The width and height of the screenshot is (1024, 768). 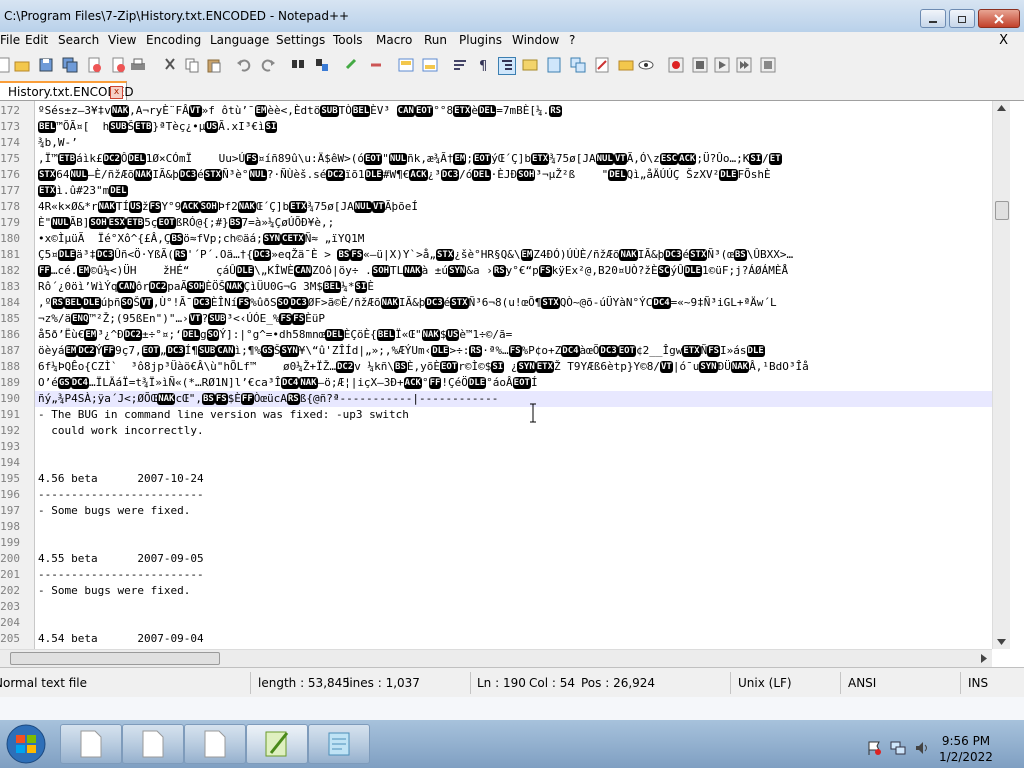 I want to click on system-clock: 9:56 PM 1/2/2022, so click(x=966, y=749).